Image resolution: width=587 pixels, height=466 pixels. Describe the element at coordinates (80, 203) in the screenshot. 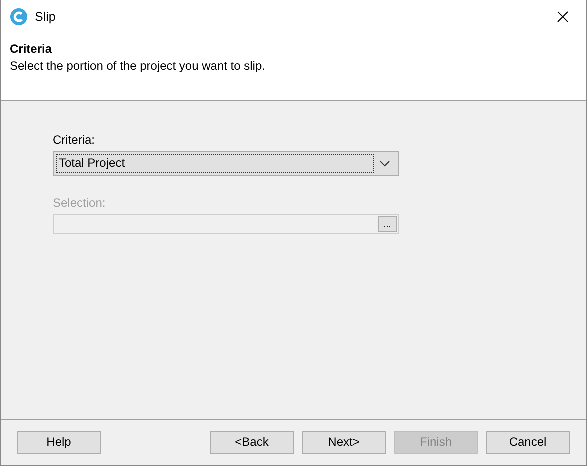

I see `selection-label: Selection:` at that location.